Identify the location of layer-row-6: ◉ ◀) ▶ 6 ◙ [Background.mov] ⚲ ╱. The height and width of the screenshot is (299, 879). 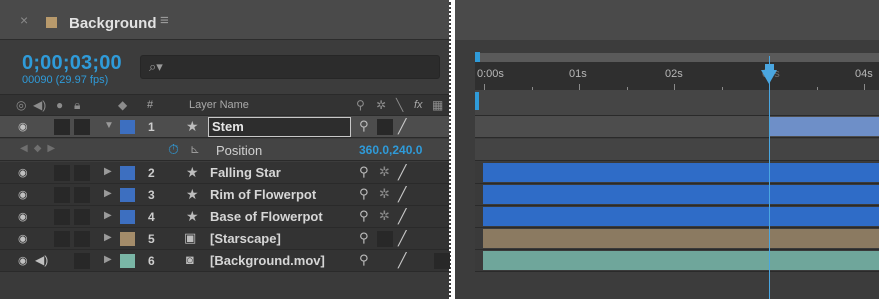
(225, 261).